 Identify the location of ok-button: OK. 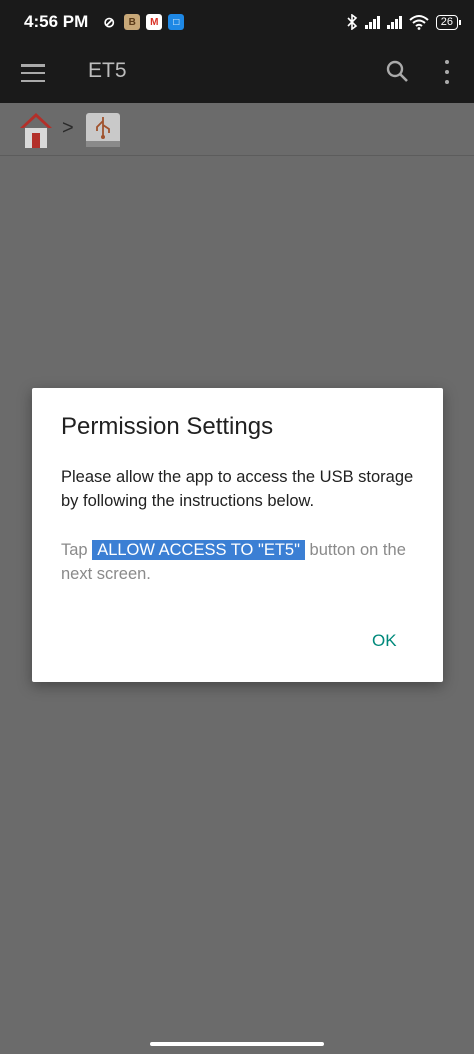
(384, 641).